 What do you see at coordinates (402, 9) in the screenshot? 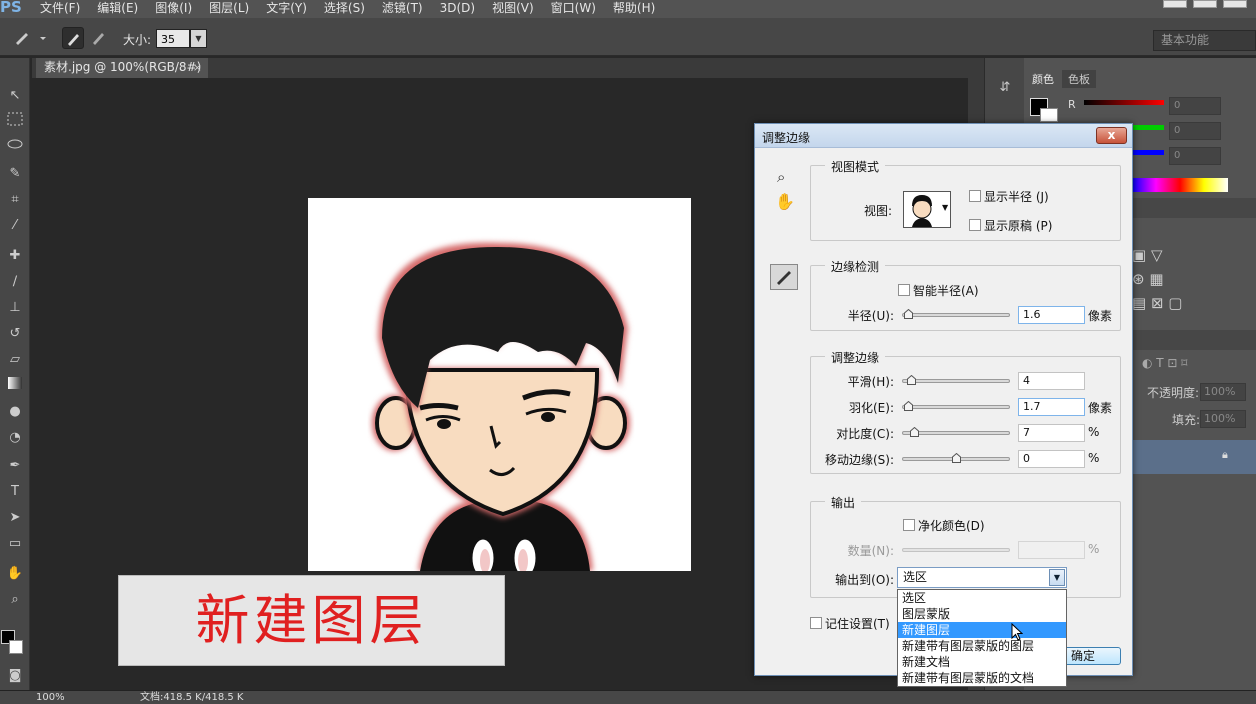
I see `menu-filter: 滤镜(T)` at bounding box center [402, 9].